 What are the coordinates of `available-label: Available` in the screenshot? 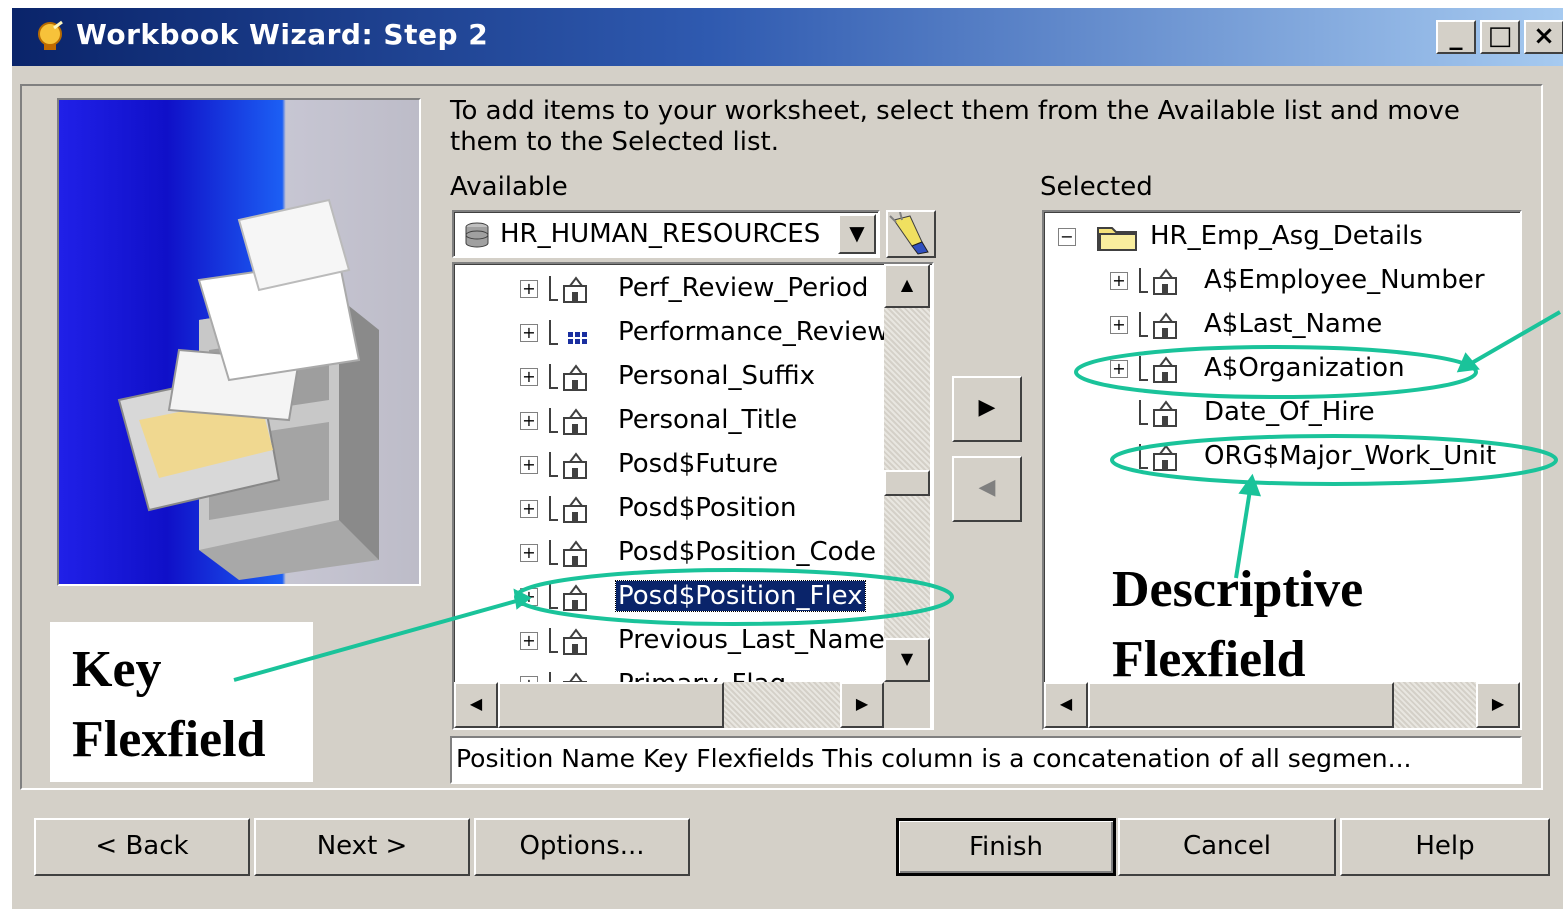 It's located at (509, 187).